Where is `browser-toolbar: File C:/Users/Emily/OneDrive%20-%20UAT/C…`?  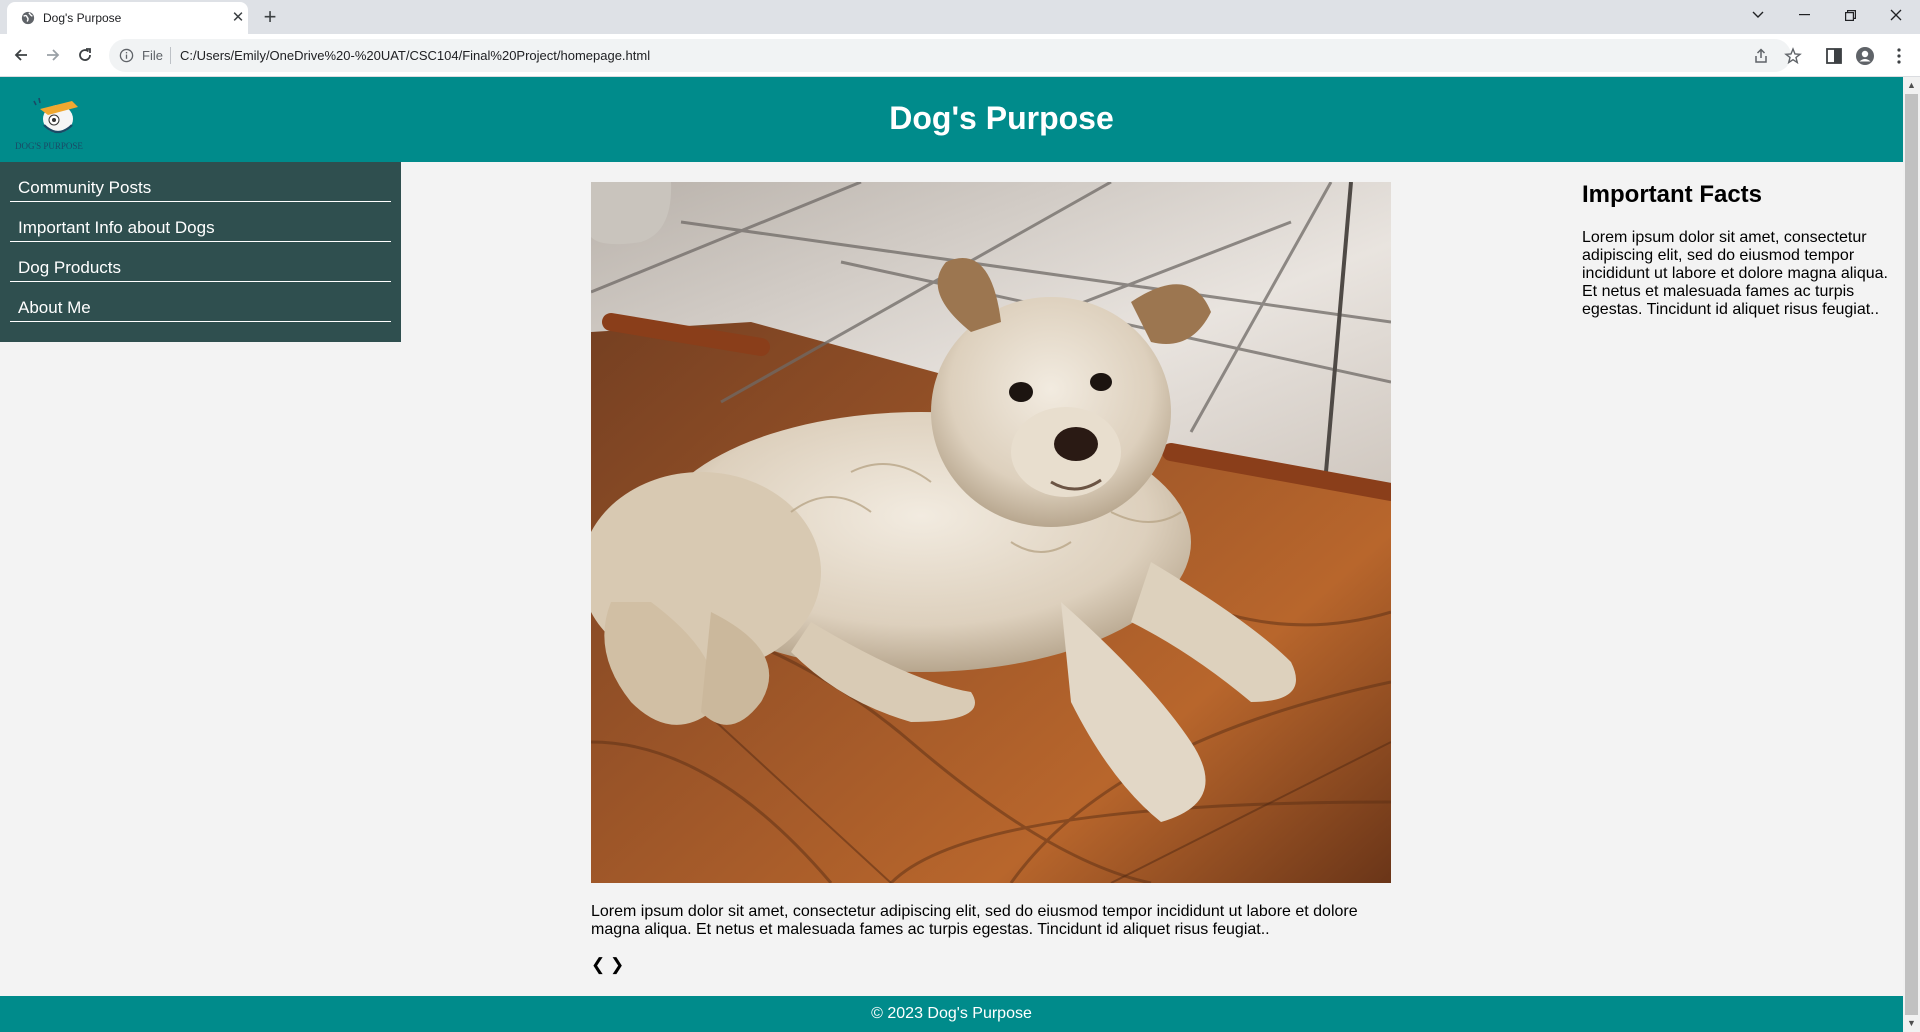
browser-toolbar: File C:/Users/Emily/OneDrive%20-%20UAT/C… is located at coordinates (960, 55).